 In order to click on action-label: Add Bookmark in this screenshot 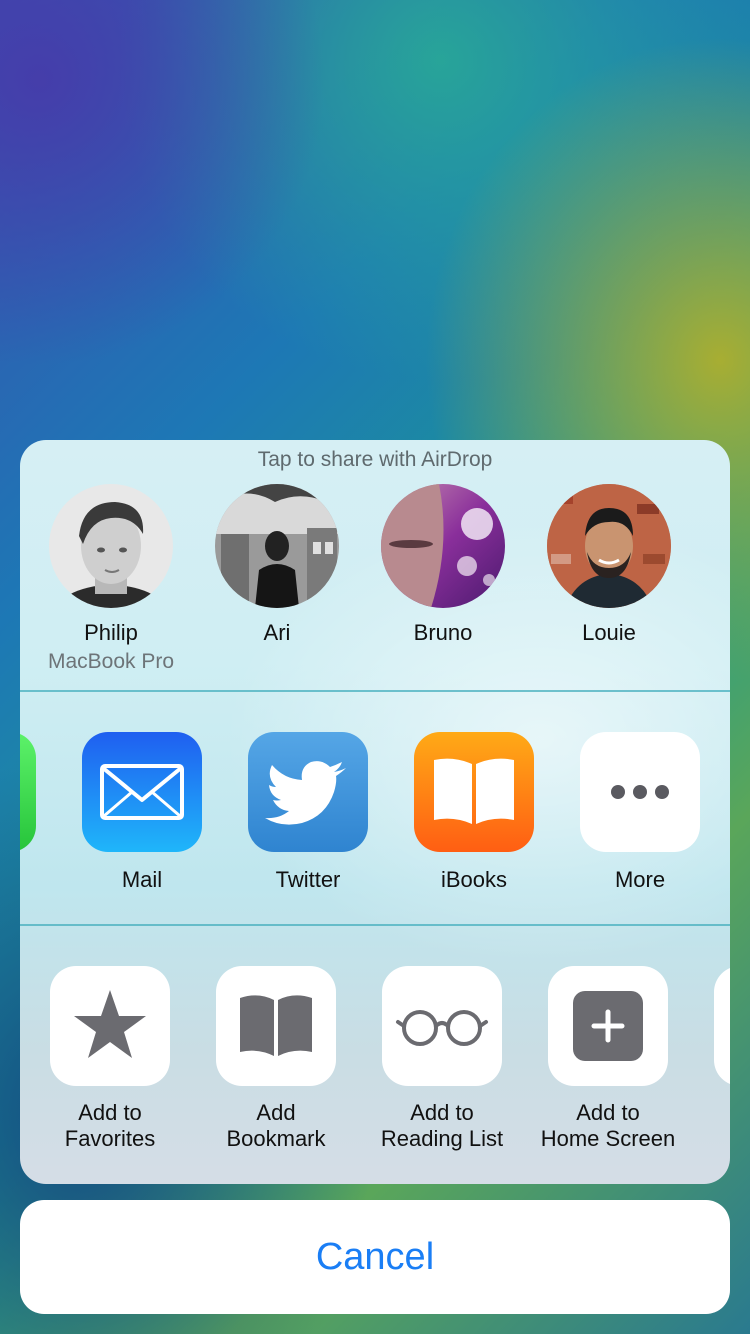, I will do `click(276, 1126)`.